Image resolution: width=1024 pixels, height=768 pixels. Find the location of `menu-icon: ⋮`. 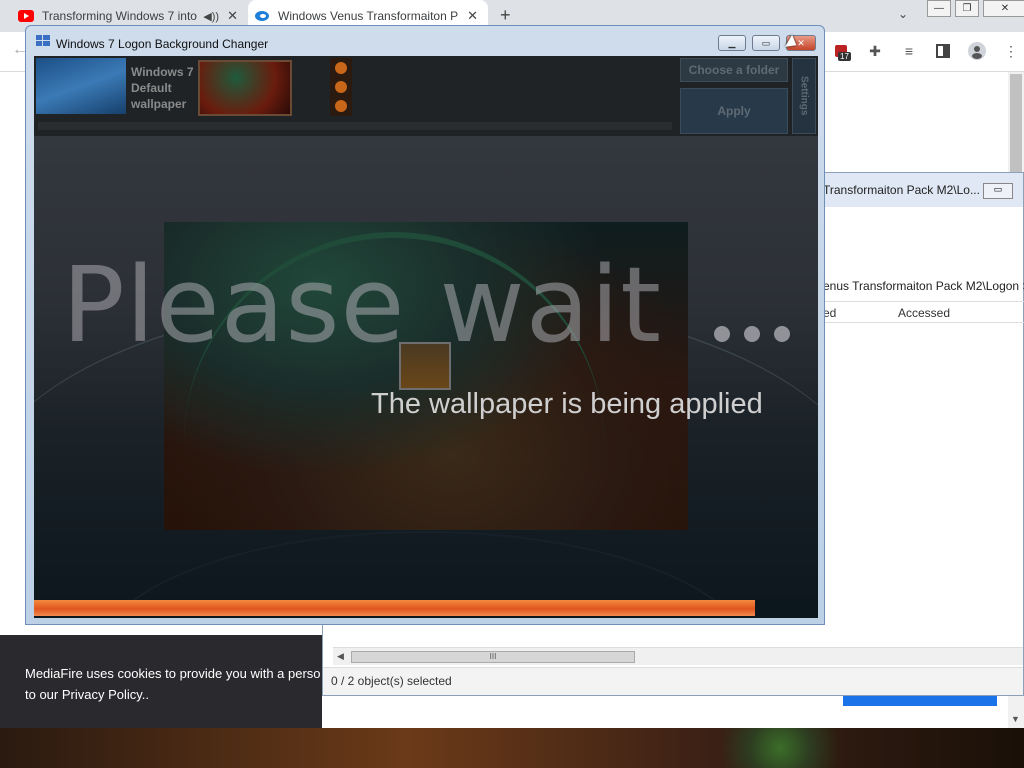

menu-icon: ⋮ is located at coordinates (1011, 51).